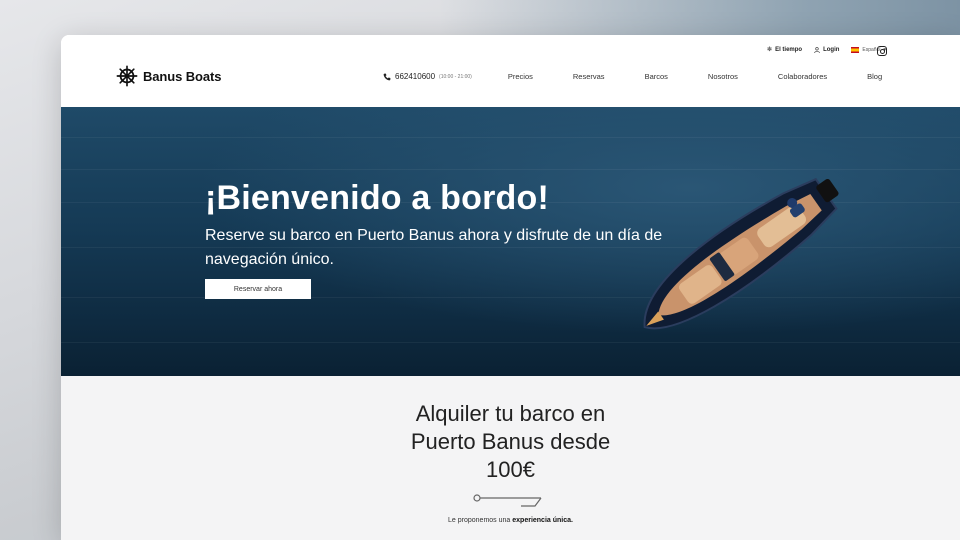 The width and height of the screenshot is (960, 540). What do you see at coordinates (510, 413) in the screenshot?
I see `intro-title-line: Alquiler tu barco en` at bounding box center [510, 413].